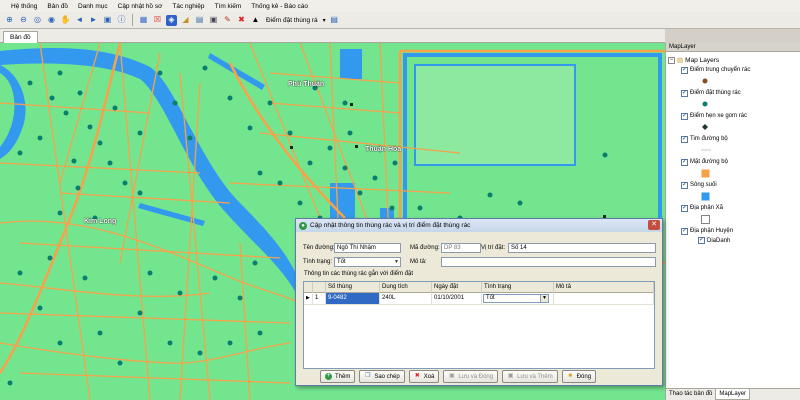 The width and height of the screenshot is (800, 400). I want to click on select-icon: ▦, so click(143, 20).